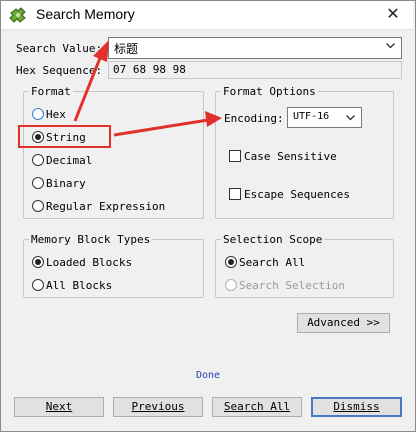 The height and width of the screenshot is (432, 416). I want to click on encoding-label: Encoding:, so click(254, 118).